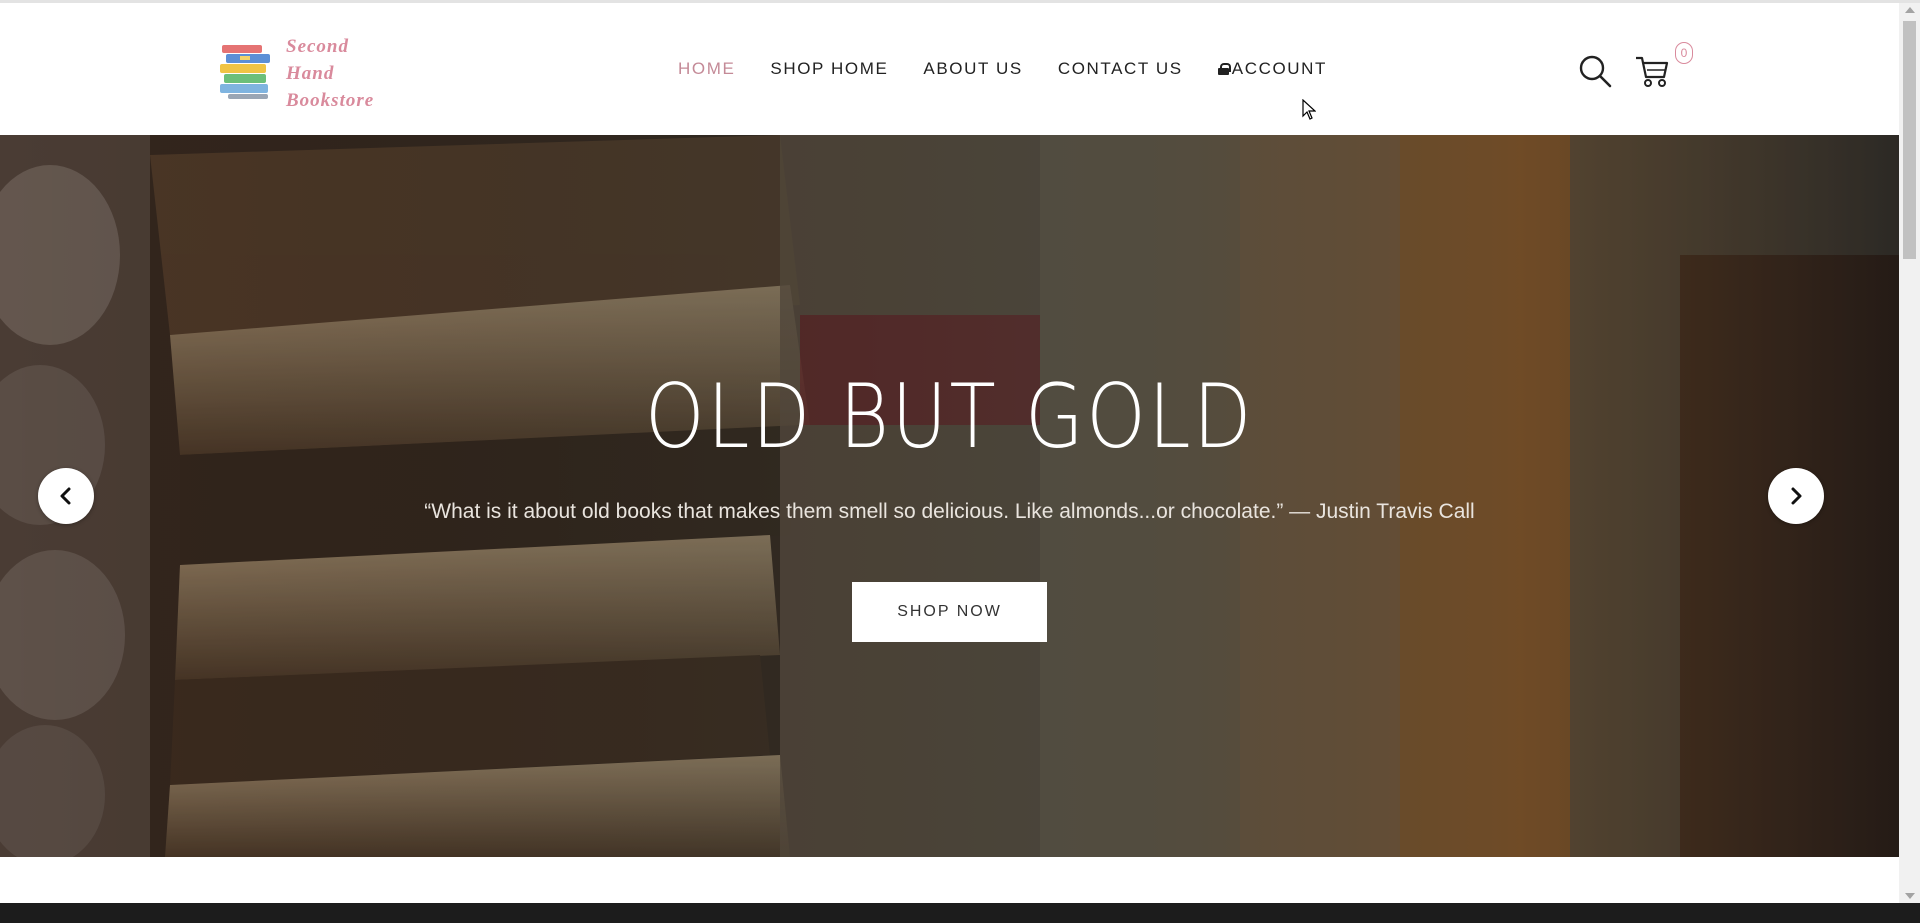  Describe the element at coordinates (310, 73) in the screenshot. I see `logo-line-2: Hand` at that location.